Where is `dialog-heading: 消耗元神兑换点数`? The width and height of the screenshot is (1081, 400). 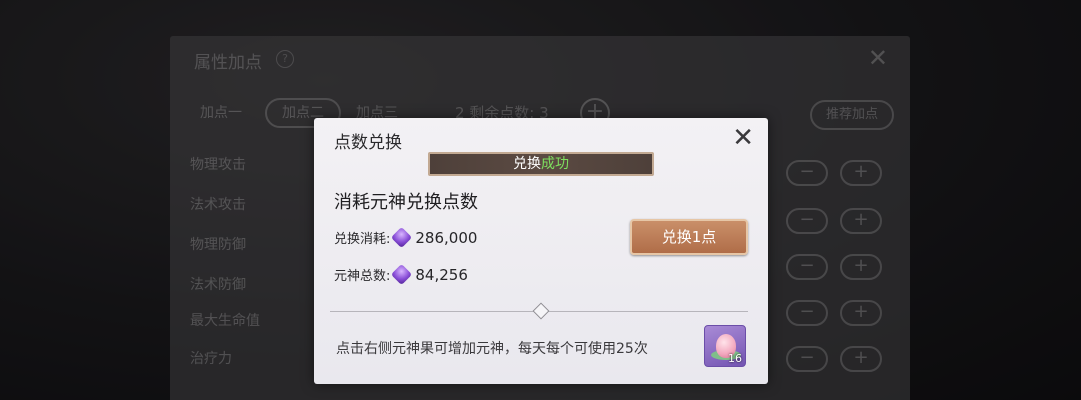
dialog-heading: 消耗元神兑换点数 is located at coordinates (406, 202).